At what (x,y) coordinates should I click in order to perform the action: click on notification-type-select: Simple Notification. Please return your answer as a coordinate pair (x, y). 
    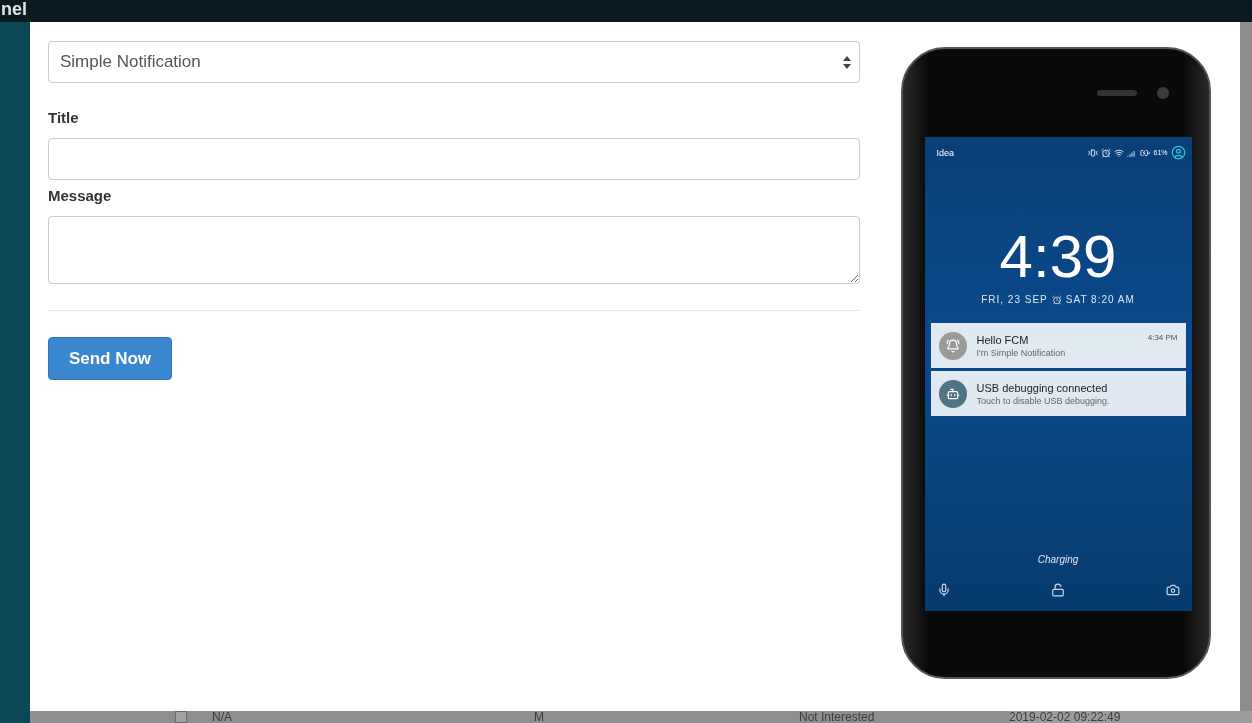
    Looking at the image, I should click on (454, 62).